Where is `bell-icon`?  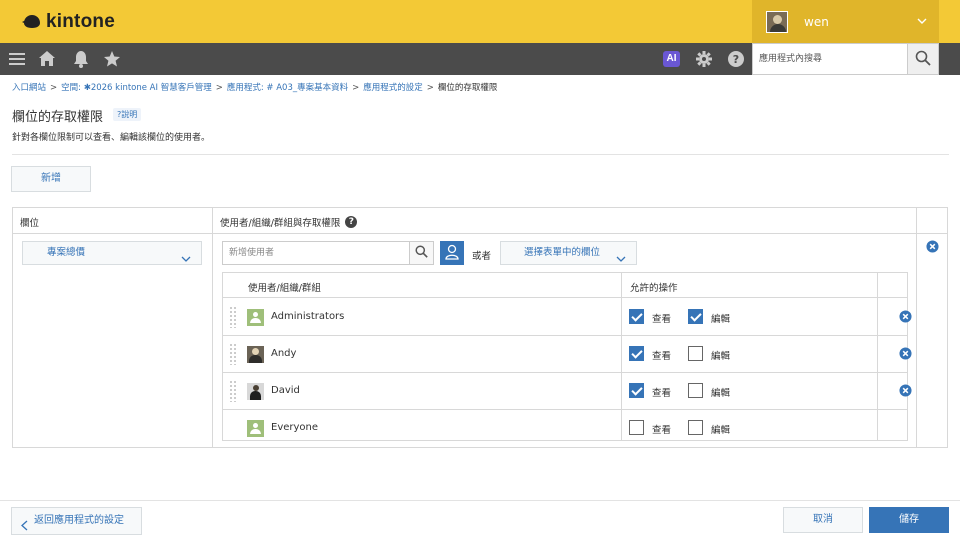
bell-icon is located at coordinates (81, 59).